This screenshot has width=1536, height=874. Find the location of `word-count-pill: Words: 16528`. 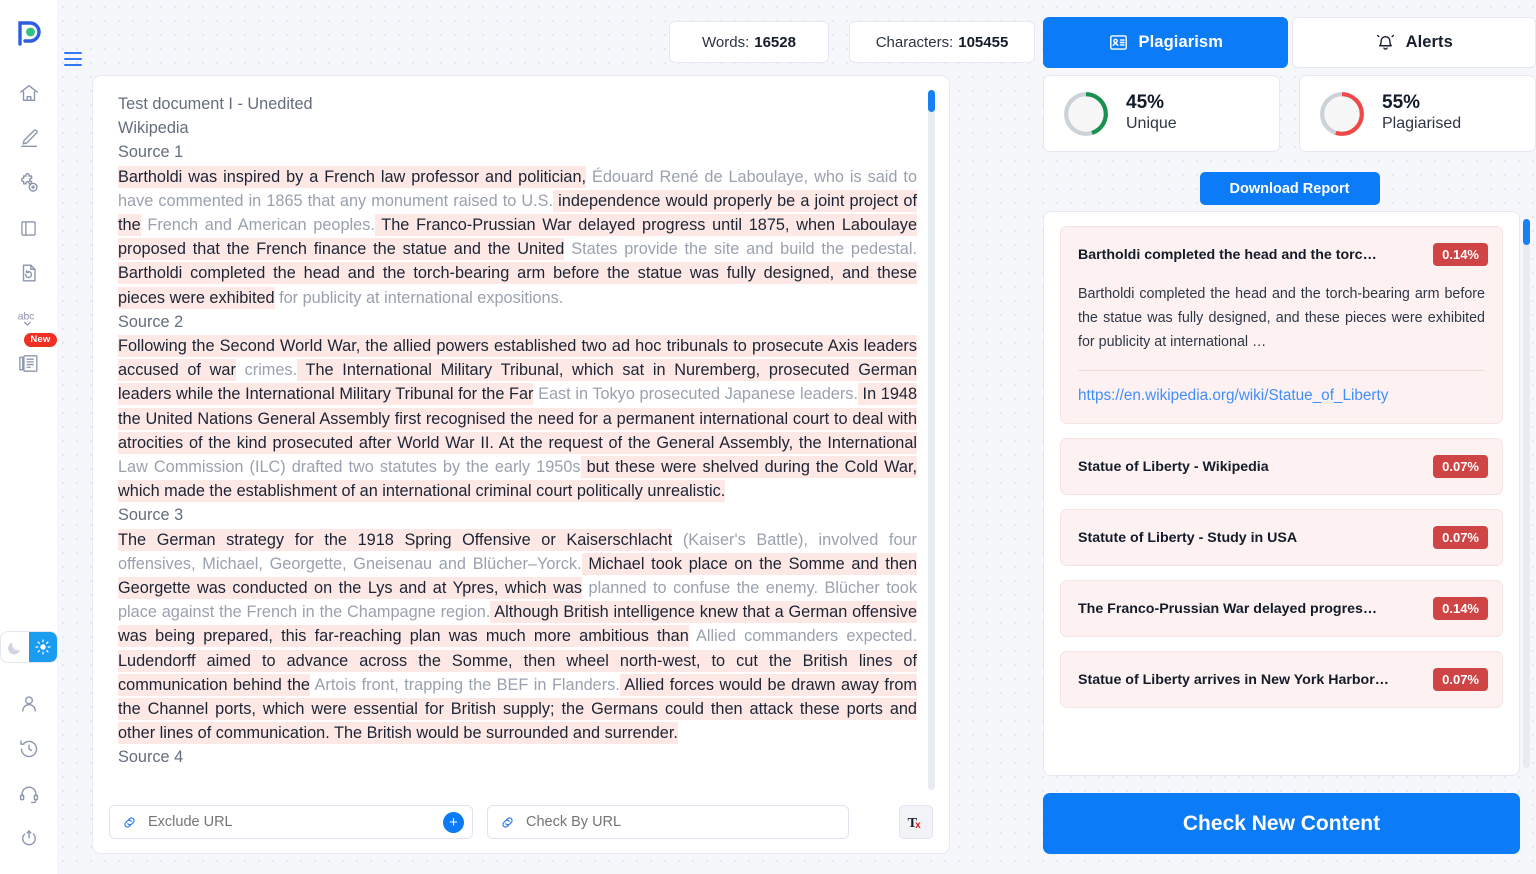

word-count-pill: Words: 16528 is located at coordinates (749, 42).